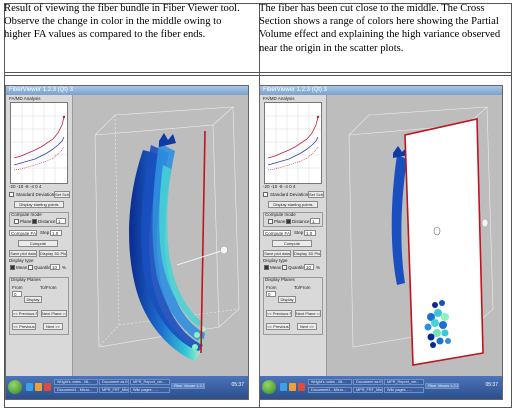 This screenshot has height=412, width=516. Describe the element at coordinates (437, 231) in the screenshot. I see `plane-center-marker` at that location.